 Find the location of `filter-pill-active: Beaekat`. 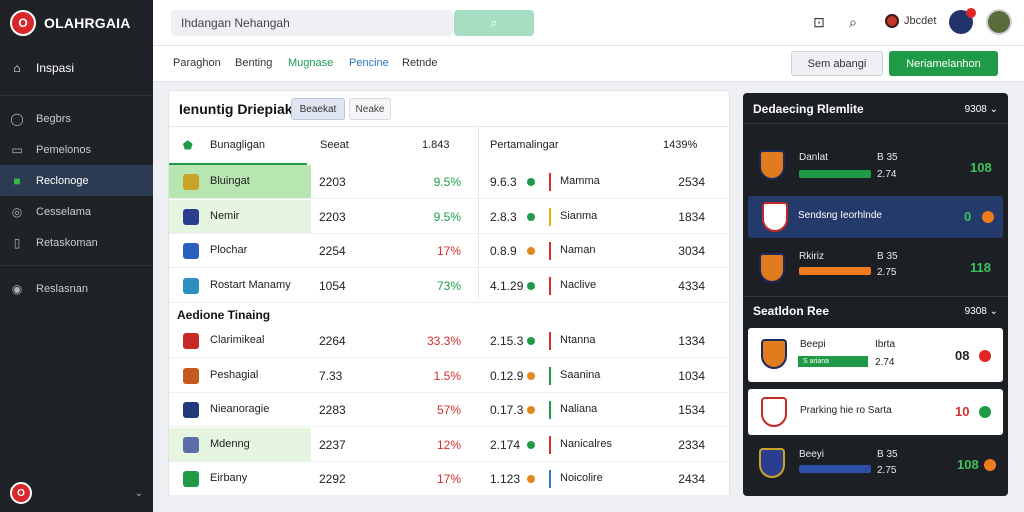

filter-pill-active: Beaekat is located at coordinates (318, 109).